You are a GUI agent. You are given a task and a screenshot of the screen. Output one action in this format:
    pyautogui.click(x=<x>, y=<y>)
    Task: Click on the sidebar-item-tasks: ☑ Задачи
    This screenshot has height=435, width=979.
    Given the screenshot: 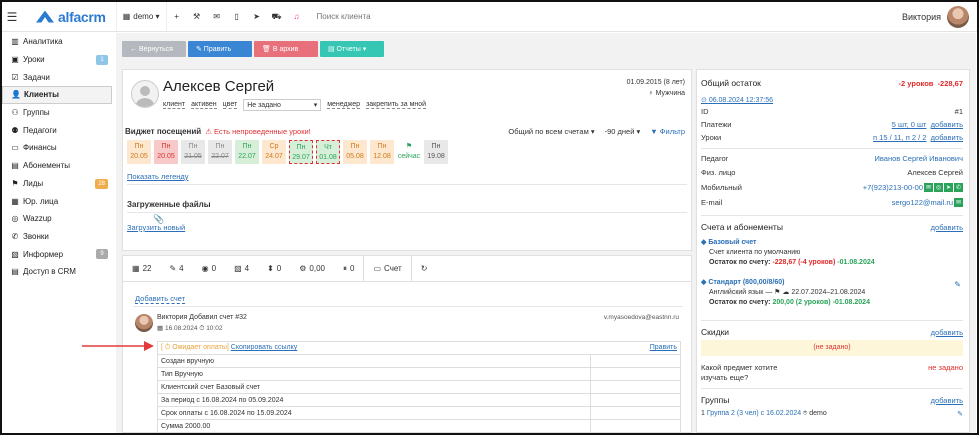 What is the action you would take?
    pyautogui.click(x=57, y=77)
    